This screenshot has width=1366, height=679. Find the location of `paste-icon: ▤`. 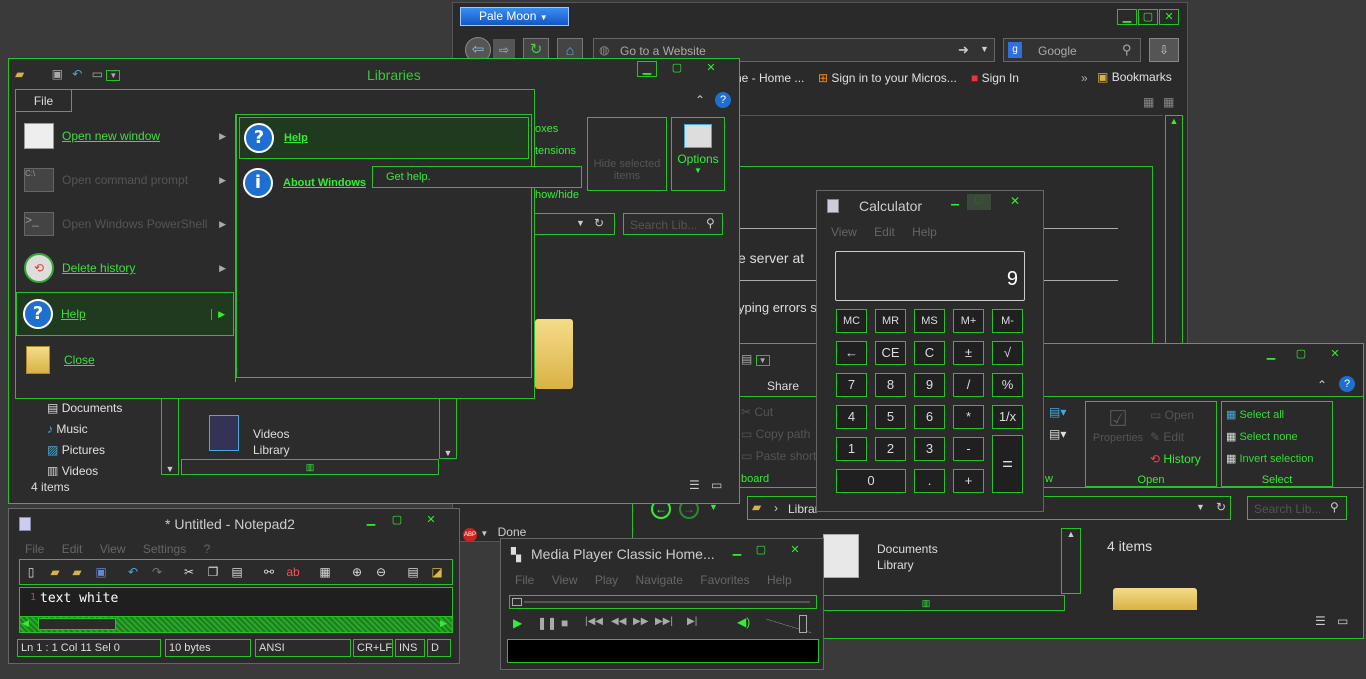

paste-icon: ▤ is located at coordinates (237, 572).